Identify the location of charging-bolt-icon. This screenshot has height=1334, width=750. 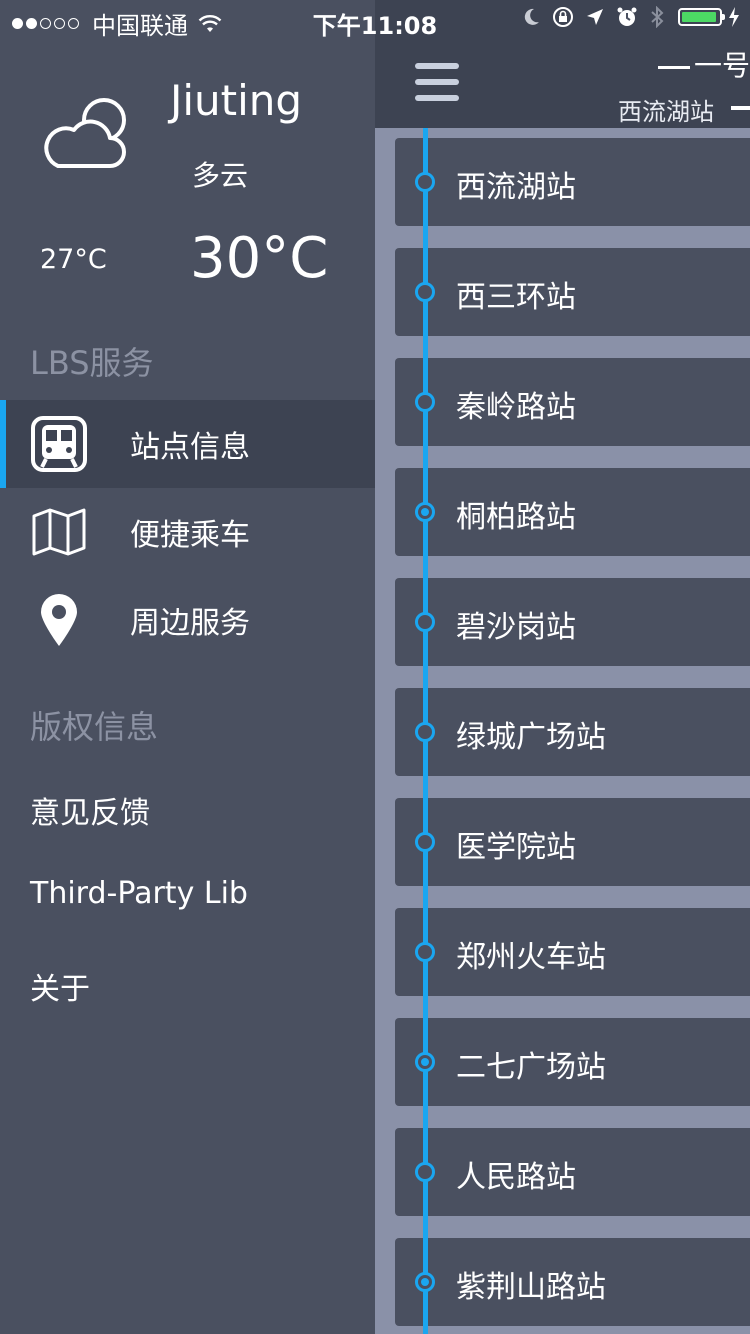
(734, 17).